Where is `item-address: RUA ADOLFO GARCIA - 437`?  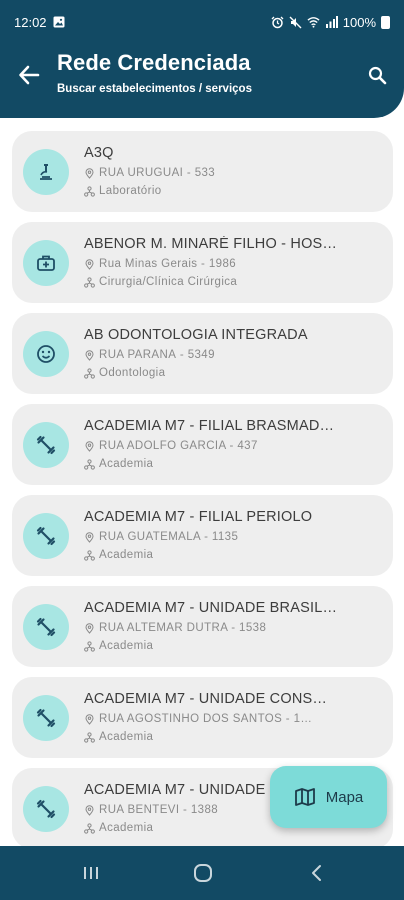 item-address: RUA ADOLFO GARCIA - 437 is located at coordinates (178, 446).